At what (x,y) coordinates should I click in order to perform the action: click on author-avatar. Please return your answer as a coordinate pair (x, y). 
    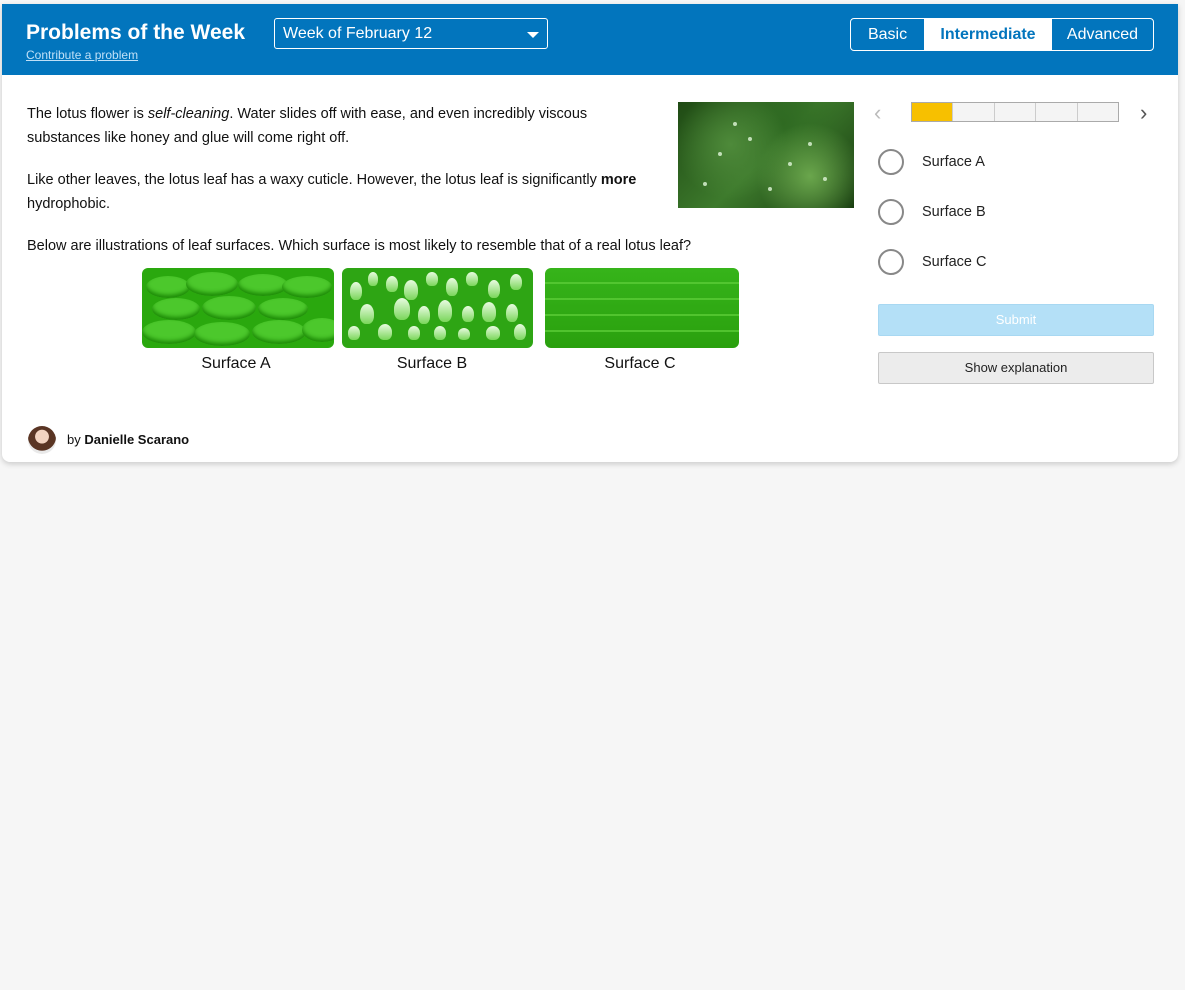
    Looking at the image, I should click on (42, 440).